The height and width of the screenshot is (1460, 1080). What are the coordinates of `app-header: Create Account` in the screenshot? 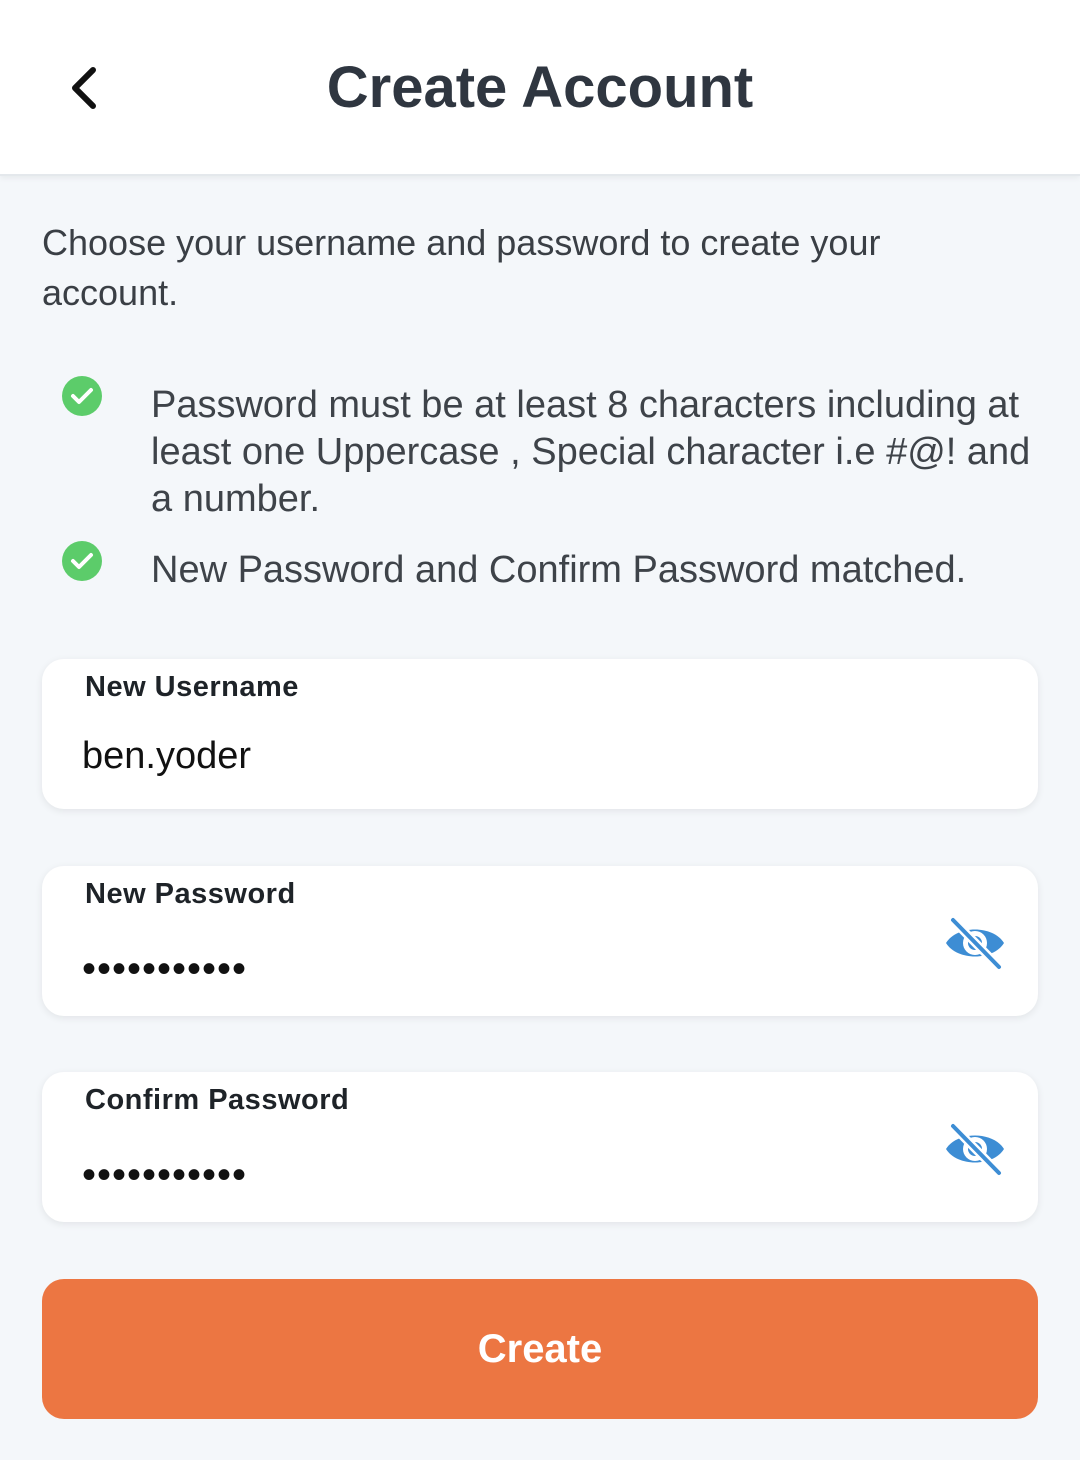 It's located at (540, 88).